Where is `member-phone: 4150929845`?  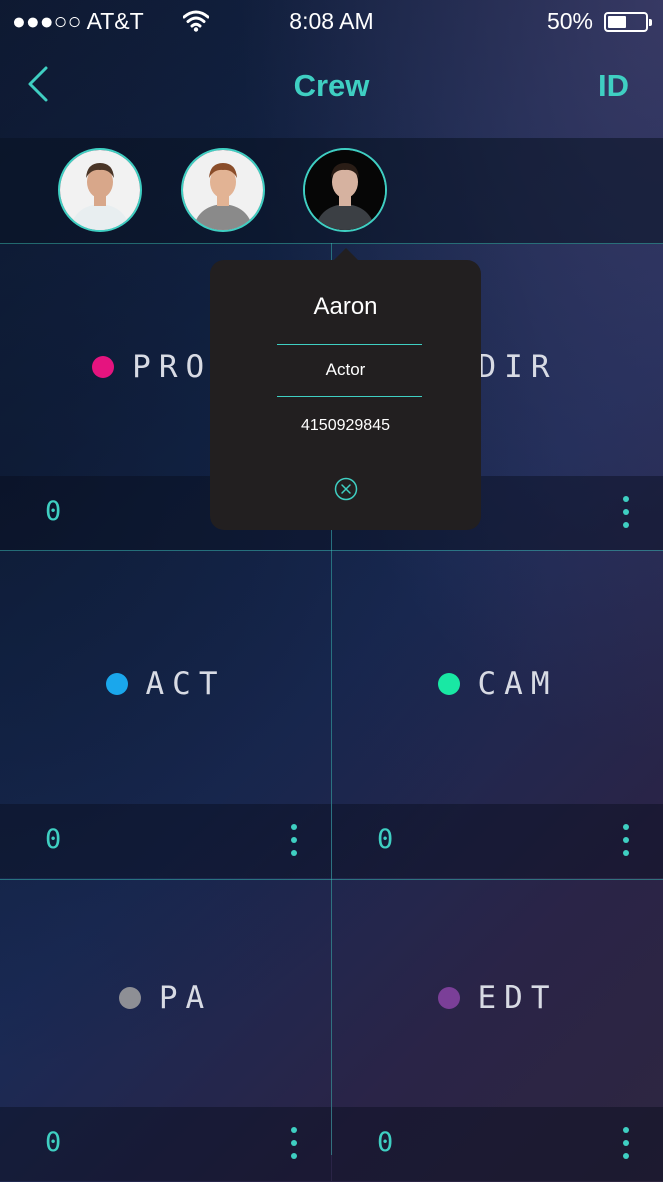
member-phone: 4150929845 is located at coordinates (345, 426).